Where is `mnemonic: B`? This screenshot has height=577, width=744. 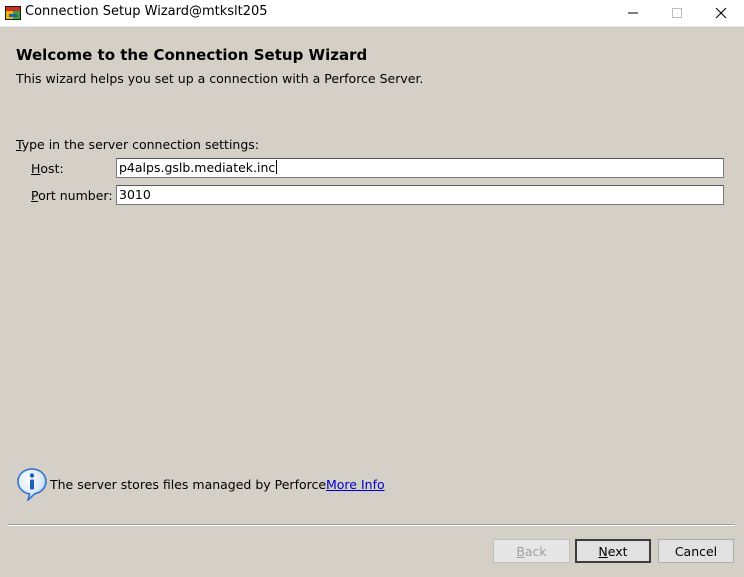 mnemonic: B is located at coordinates (520, 551).